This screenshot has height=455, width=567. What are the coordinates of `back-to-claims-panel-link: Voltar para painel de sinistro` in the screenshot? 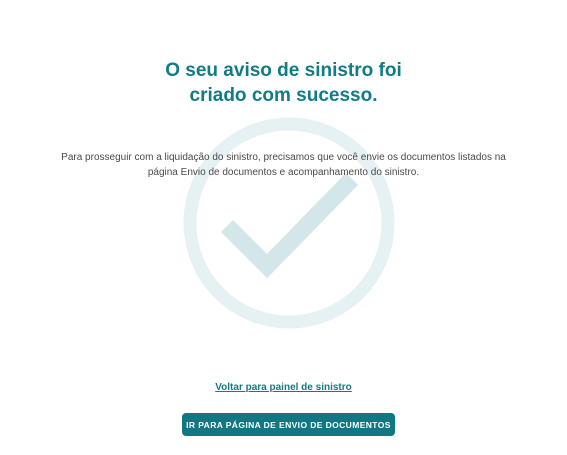 It's located at (283, 387).